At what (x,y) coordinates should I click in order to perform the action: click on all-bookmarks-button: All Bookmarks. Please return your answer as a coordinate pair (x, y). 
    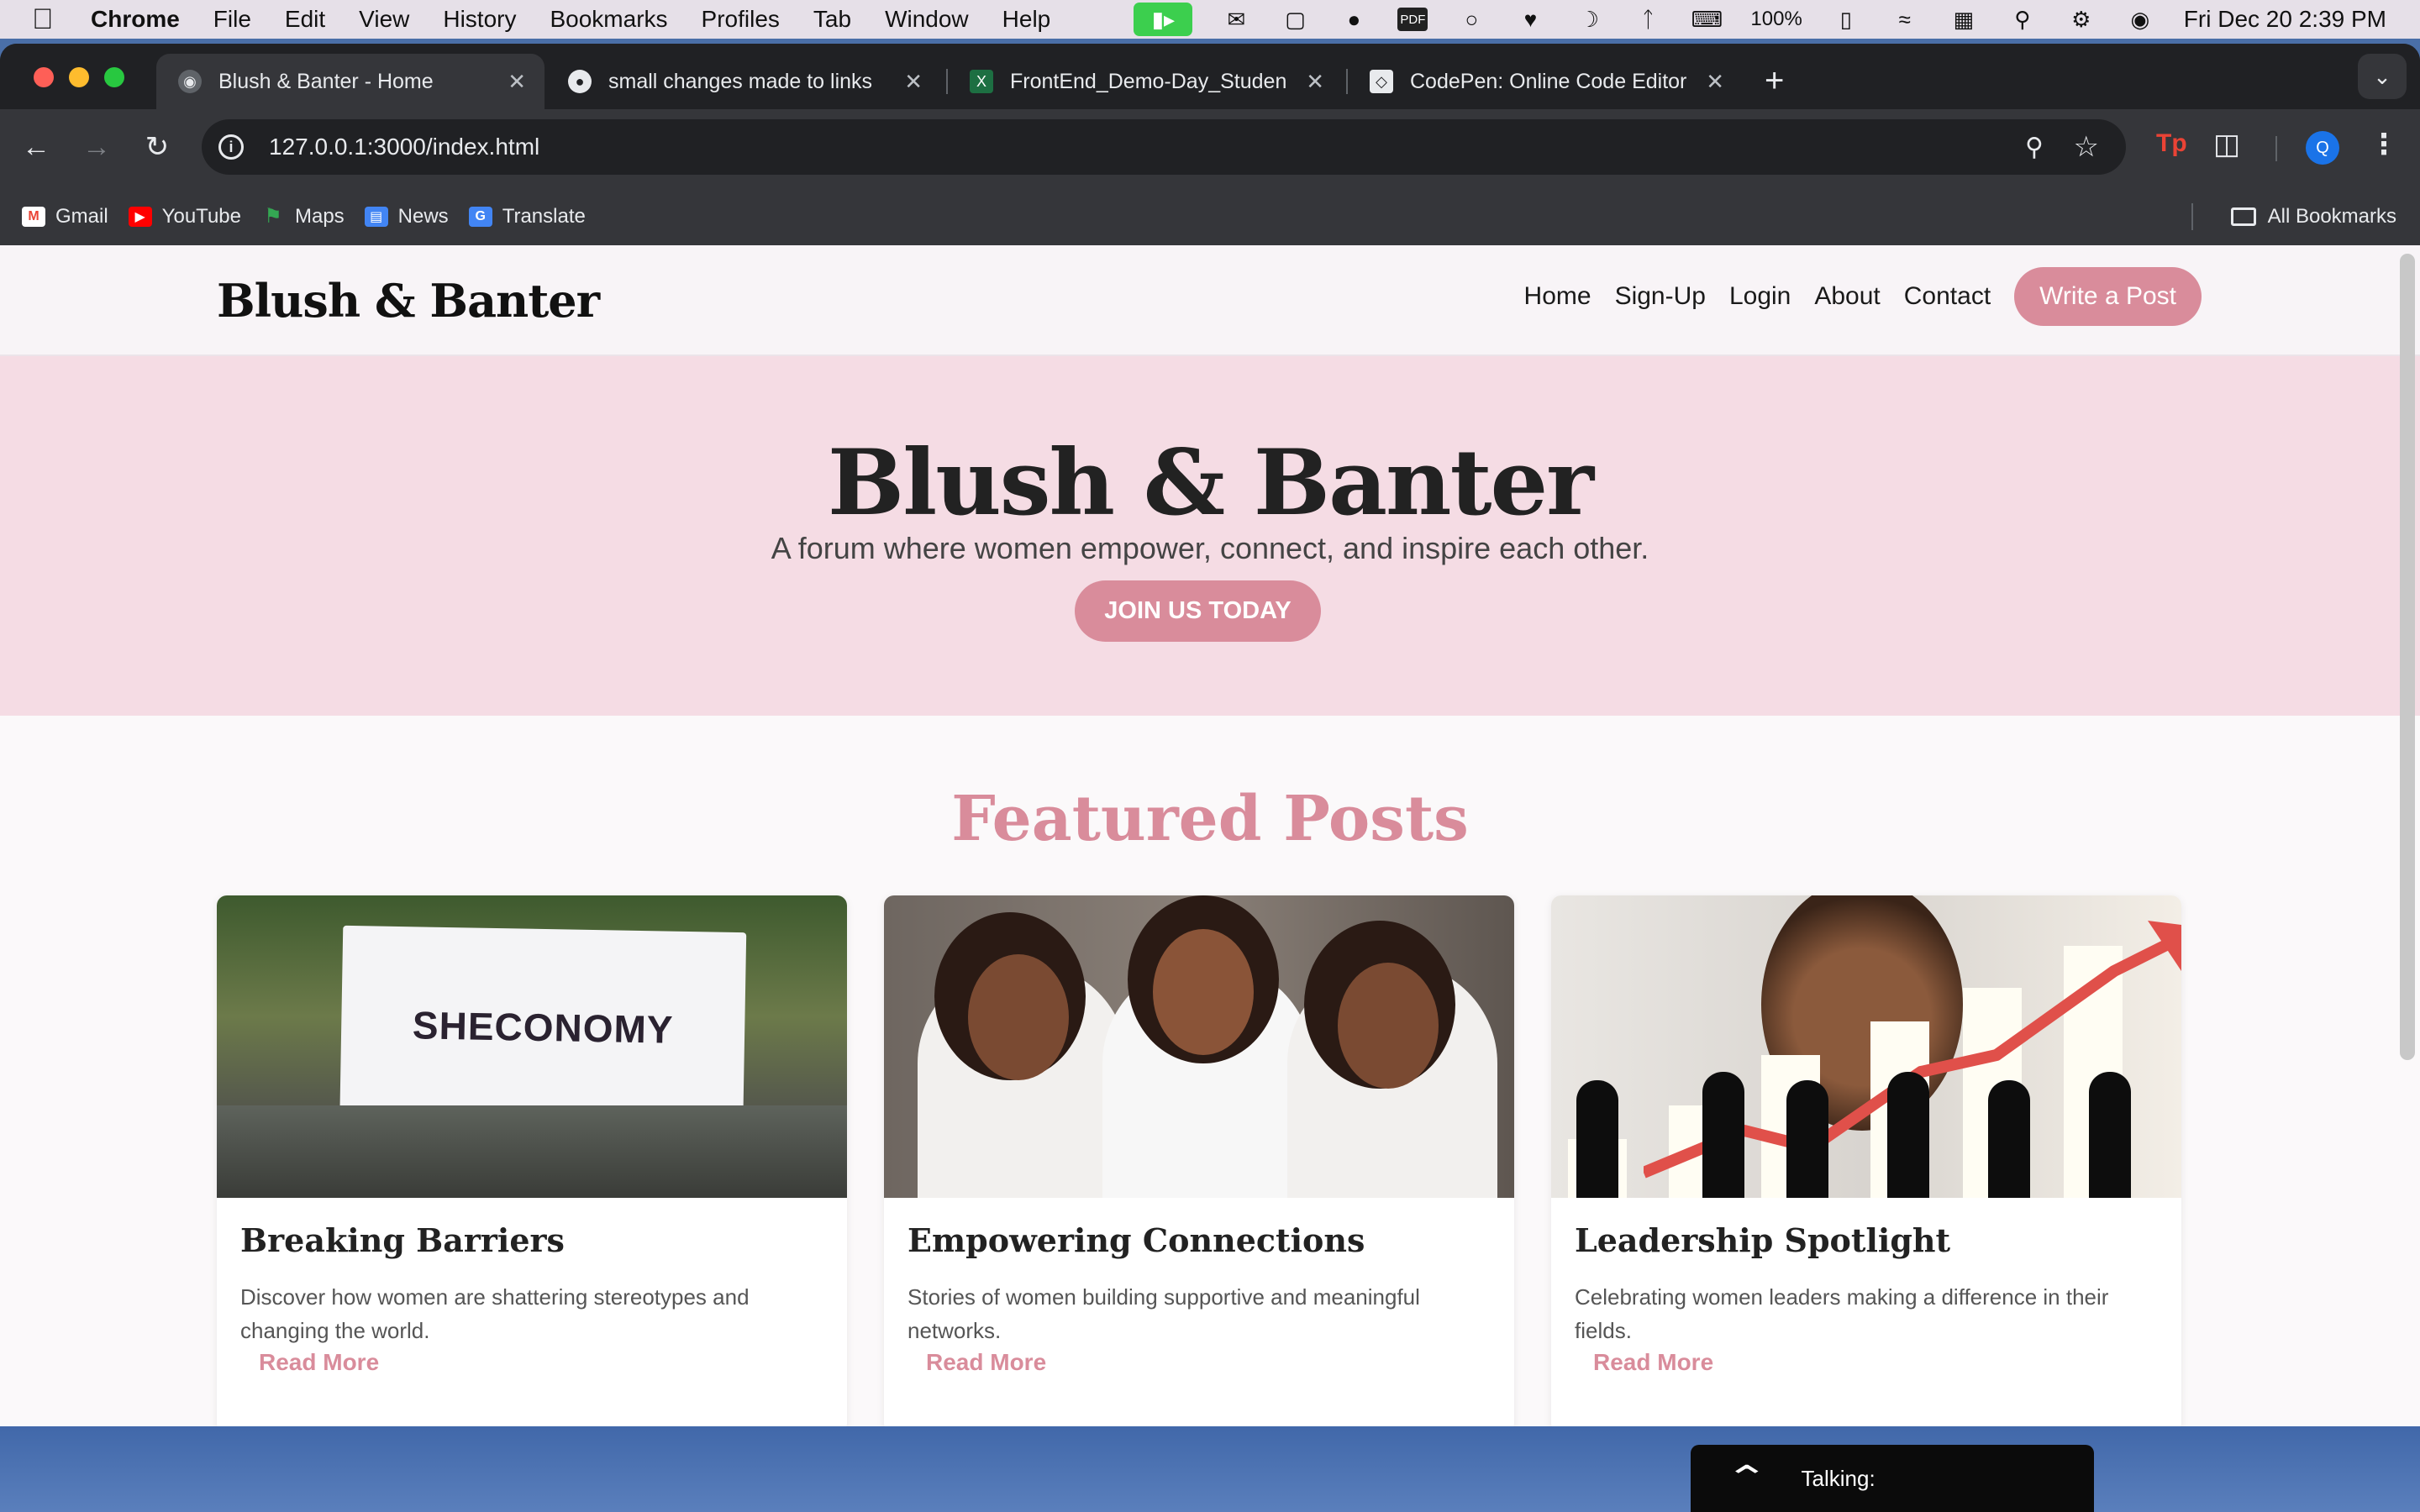
    Looking at the image, I should click on (2313, 216).